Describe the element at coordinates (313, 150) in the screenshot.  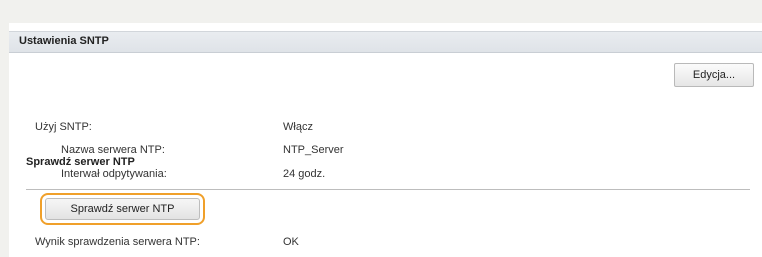
I see `setting-value-ntp-server-name: NTP_Server` at that location.